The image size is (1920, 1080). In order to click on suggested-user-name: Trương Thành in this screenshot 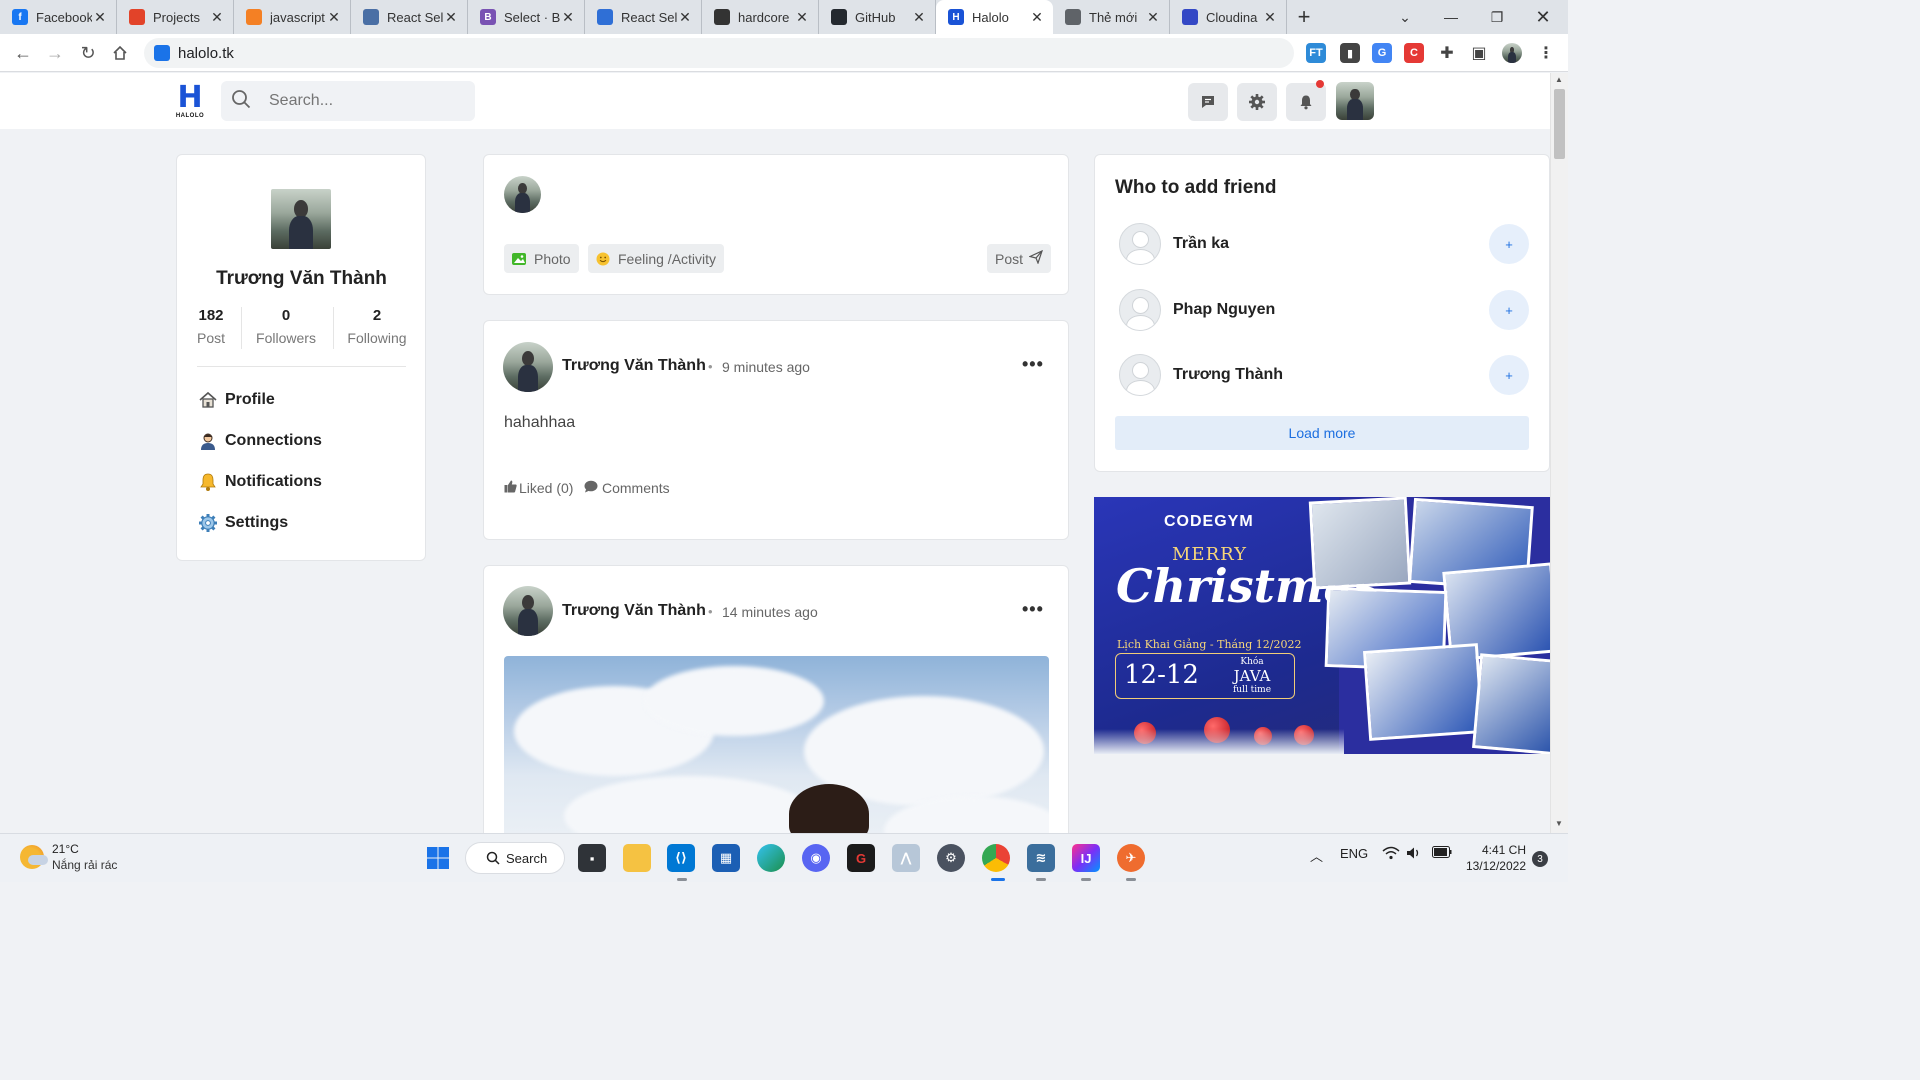, I will do `click(1228, 375)`.